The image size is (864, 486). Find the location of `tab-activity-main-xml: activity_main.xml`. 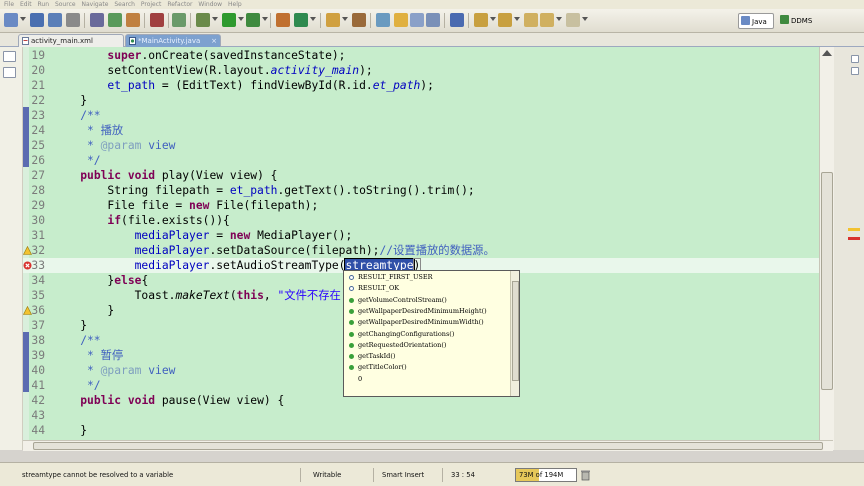

tab-activity-main-xml: activity_main.xml is located at coordinates (71, 40).